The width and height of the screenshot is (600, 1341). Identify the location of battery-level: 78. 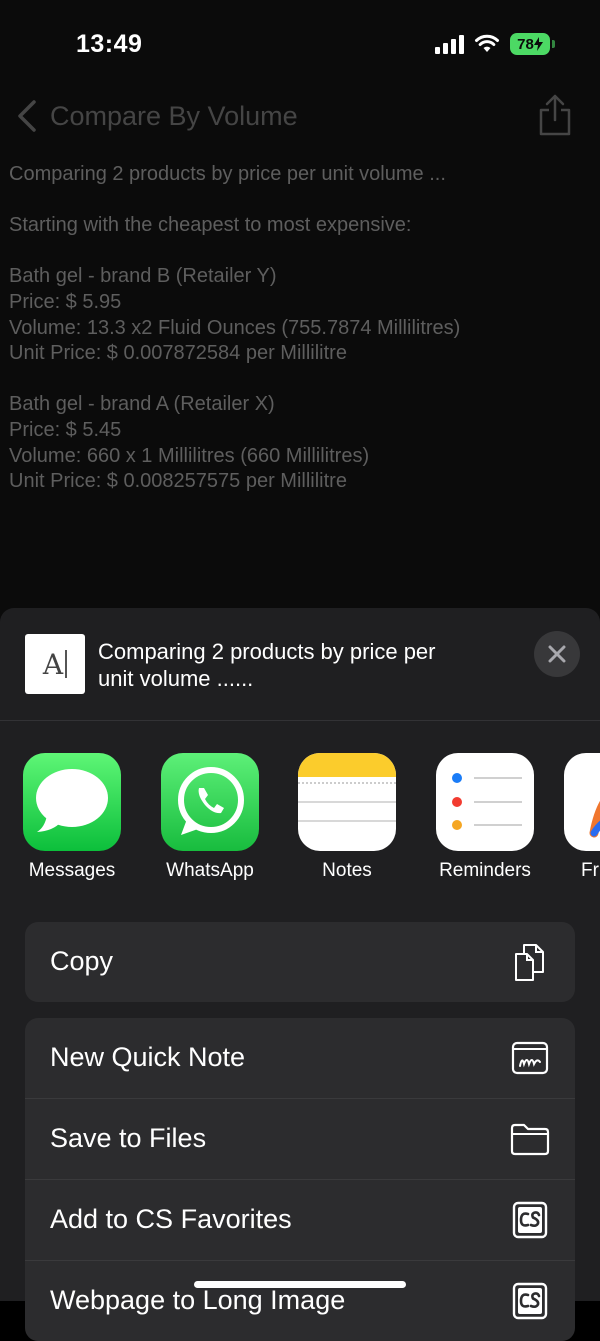
(525, 44).